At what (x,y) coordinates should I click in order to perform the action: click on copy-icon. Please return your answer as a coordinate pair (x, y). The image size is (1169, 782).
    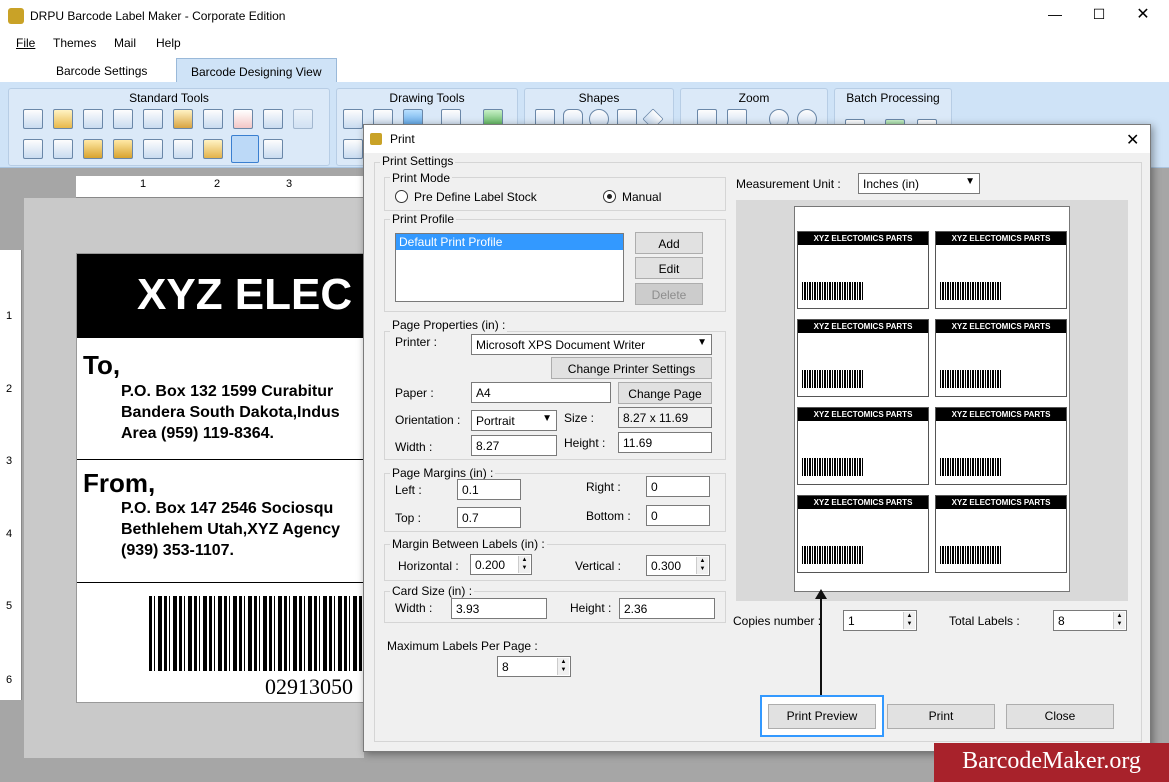
    Looking at the image, I should click on (153, 119).